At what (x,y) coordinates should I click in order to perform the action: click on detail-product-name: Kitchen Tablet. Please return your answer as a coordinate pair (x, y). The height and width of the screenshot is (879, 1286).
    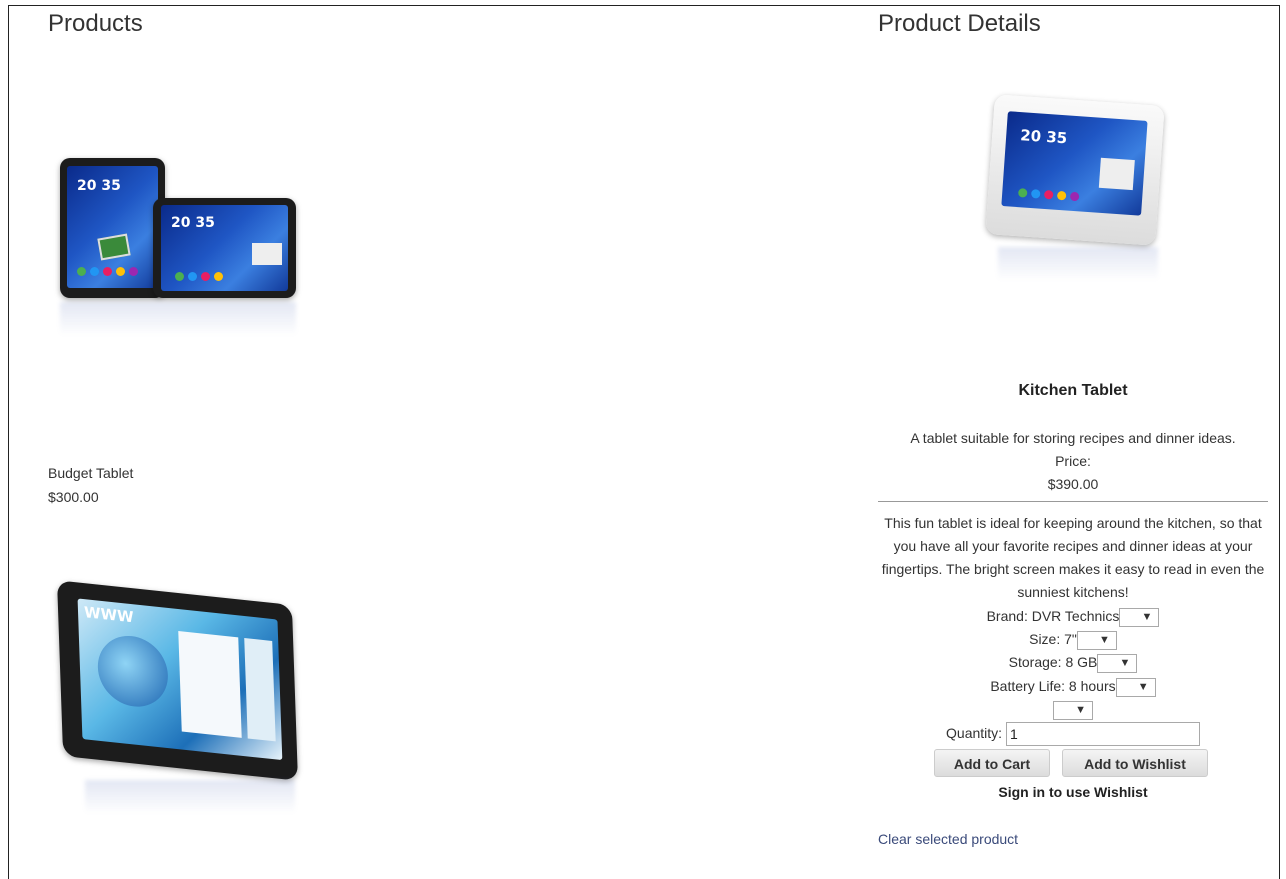
    Looking at the image, I should click on (1073, 390).